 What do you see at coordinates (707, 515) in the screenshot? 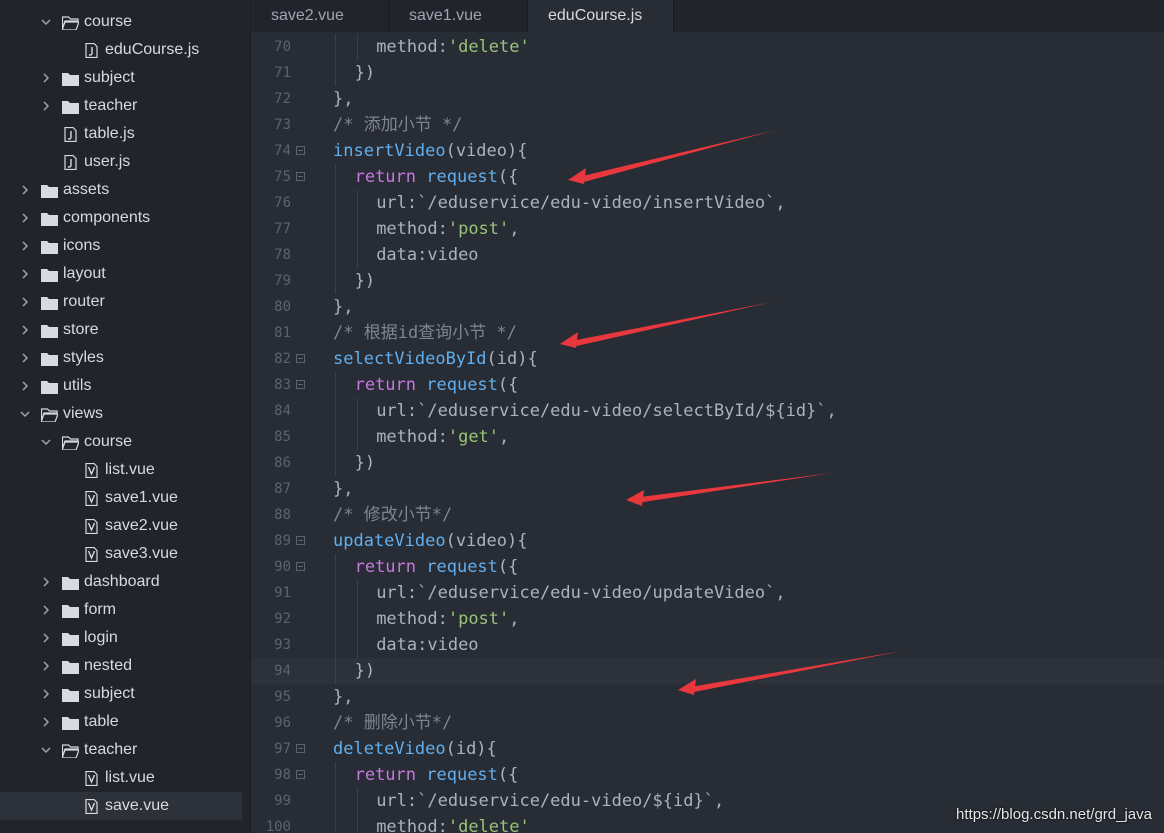
I see `code-line: 88 /* 修改小节*/` at bounding box center [707, 515].